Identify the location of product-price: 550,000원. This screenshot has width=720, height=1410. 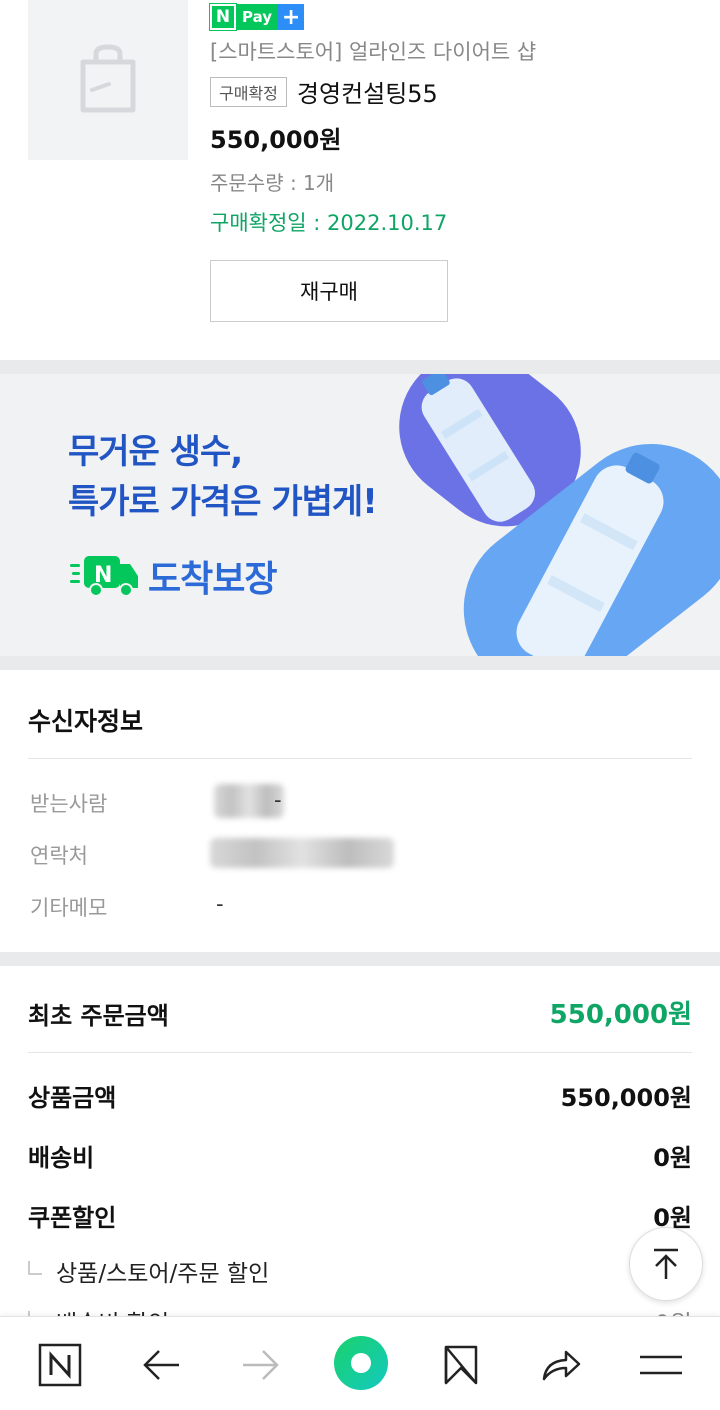
(276, 140).